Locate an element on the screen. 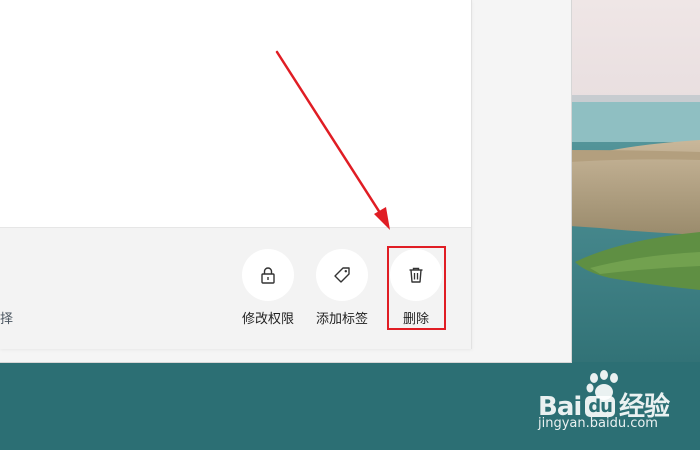  add-tag-button: 添加标签 is located at coordinates (342, 288).